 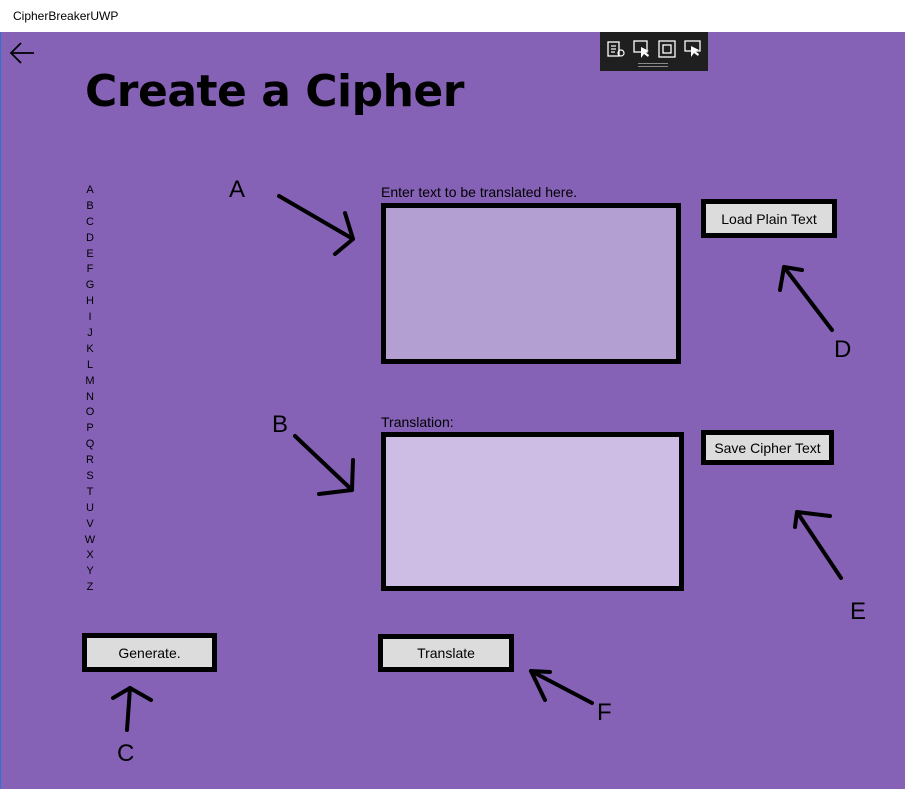 I want to click on arrow-c, so click(x=132, y=709).